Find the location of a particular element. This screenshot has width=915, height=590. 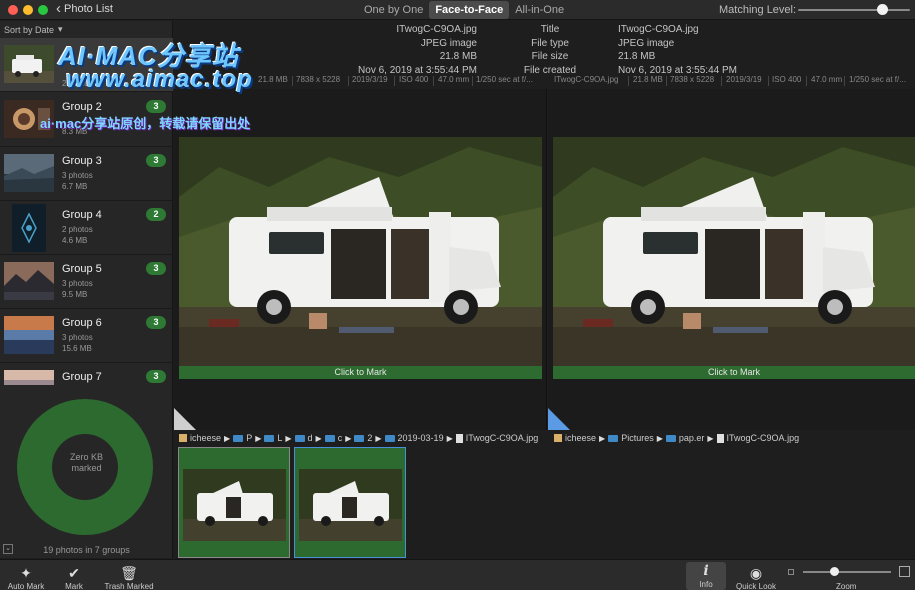

list-item-group-4: Group 4 2 photos 4.6 MB 2 is located at coordinates (86, 228).